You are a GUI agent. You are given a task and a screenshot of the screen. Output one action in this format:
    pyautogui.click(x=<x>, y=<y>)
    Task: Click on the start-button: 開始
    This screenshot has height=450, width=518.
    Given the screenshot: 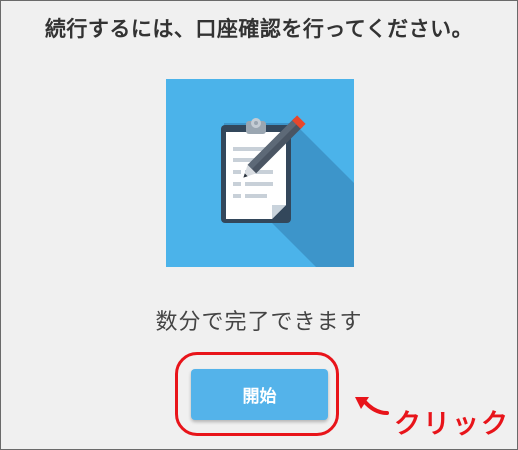 What is the action you would take?
    pyautogui.click(x=259, y=394)
    